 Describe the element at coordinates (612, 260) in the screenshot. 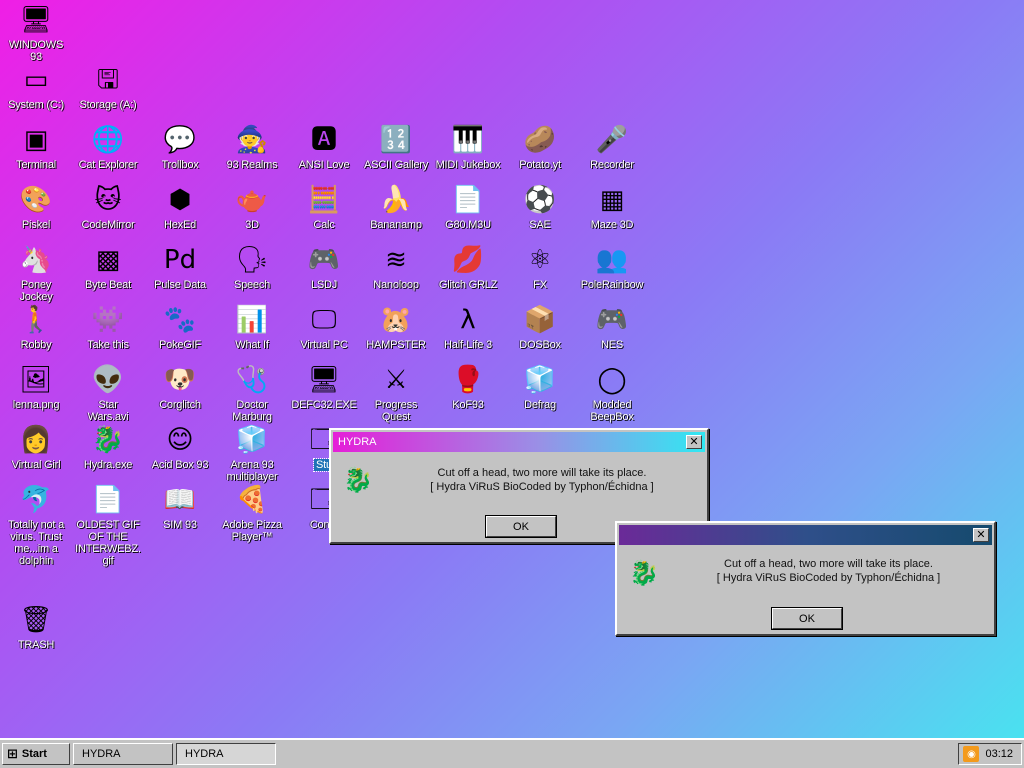

I see `polerainbow-icon: 👥` at that location.